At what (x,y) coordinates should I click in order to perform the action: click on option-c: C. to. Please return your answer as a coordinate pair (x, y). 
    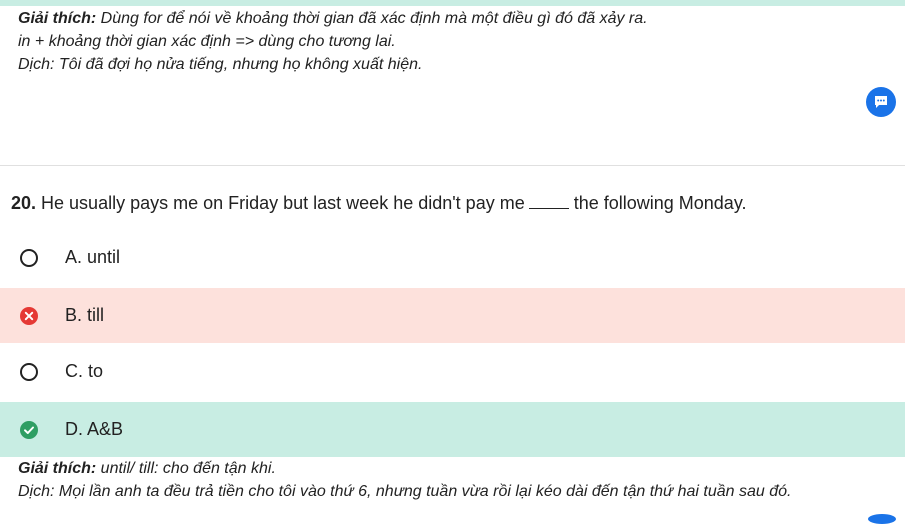
    Looking at the image, I should click on (452, 371).